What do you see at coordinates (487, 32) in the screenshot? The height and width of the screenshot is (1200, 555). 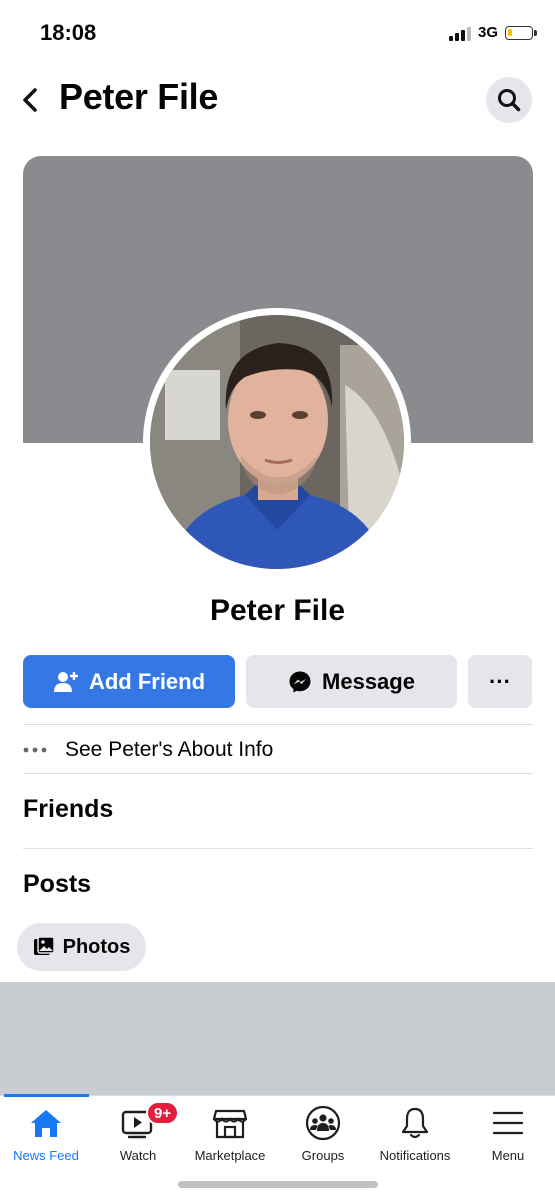 I see `network-type: 3G` at bounding box center [487, 32].